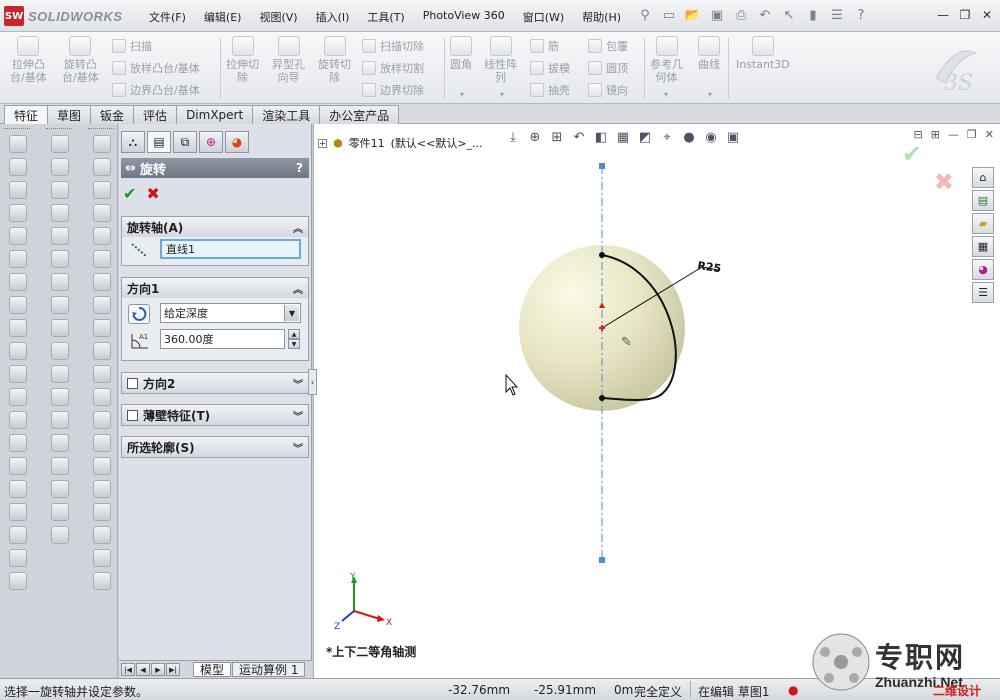 The height and width of the screenshot is (700, 1000). Describe the element at coordinates (669, 15) in the screenshot. I see `new-document-icon: ▭` at that location.